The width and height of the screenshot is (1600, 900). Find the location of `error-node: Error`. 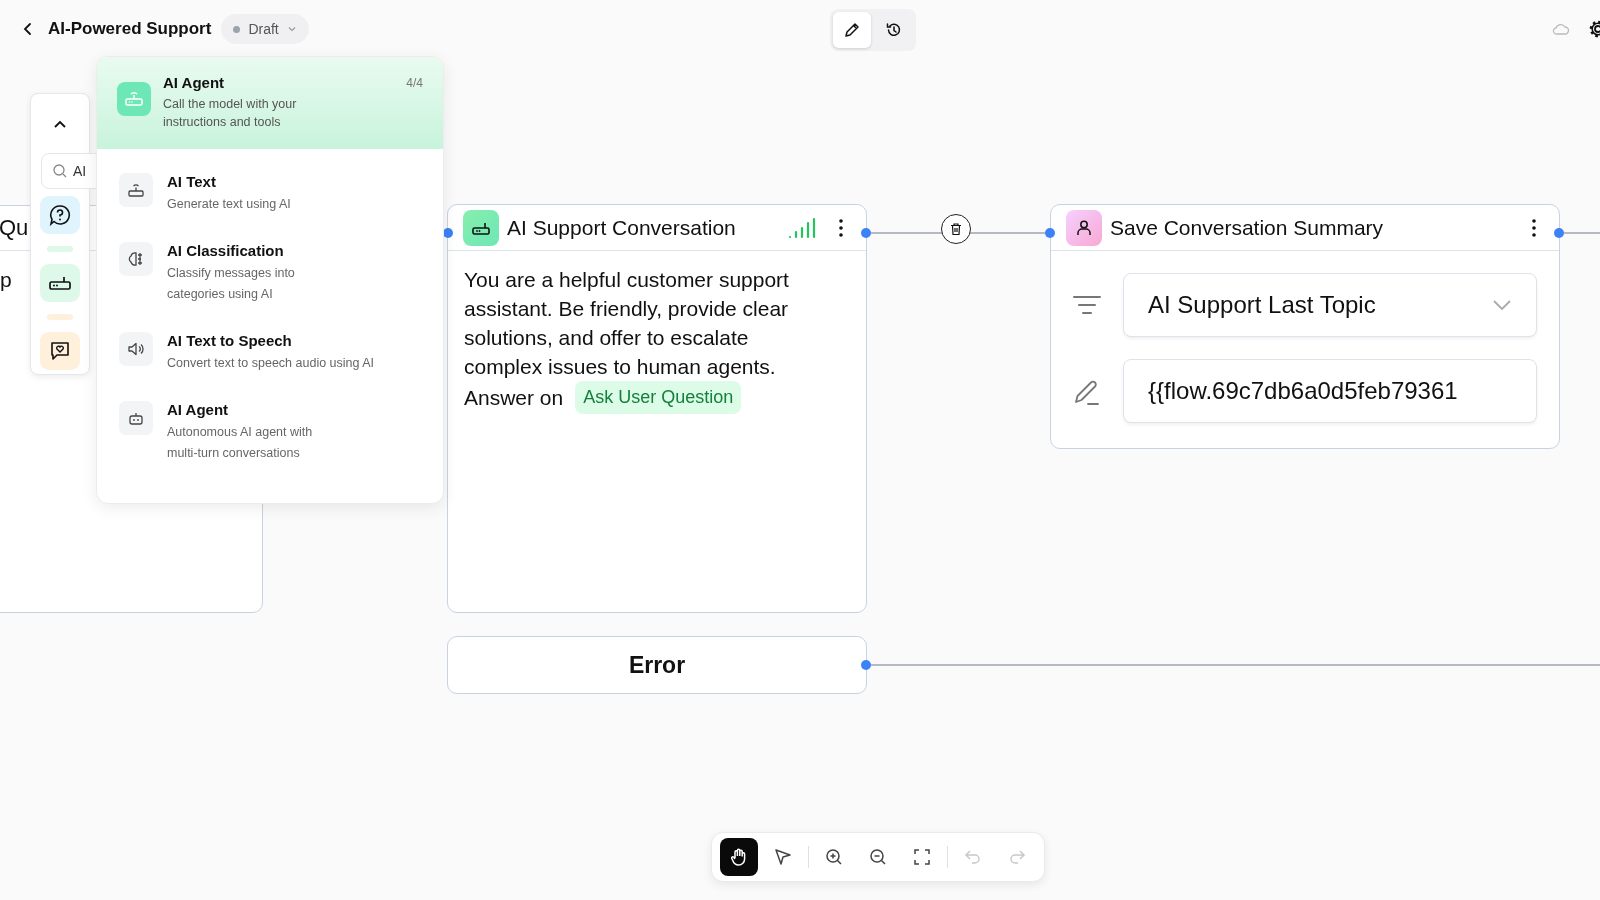

error-node: Error is located at coordinates (657, 665).